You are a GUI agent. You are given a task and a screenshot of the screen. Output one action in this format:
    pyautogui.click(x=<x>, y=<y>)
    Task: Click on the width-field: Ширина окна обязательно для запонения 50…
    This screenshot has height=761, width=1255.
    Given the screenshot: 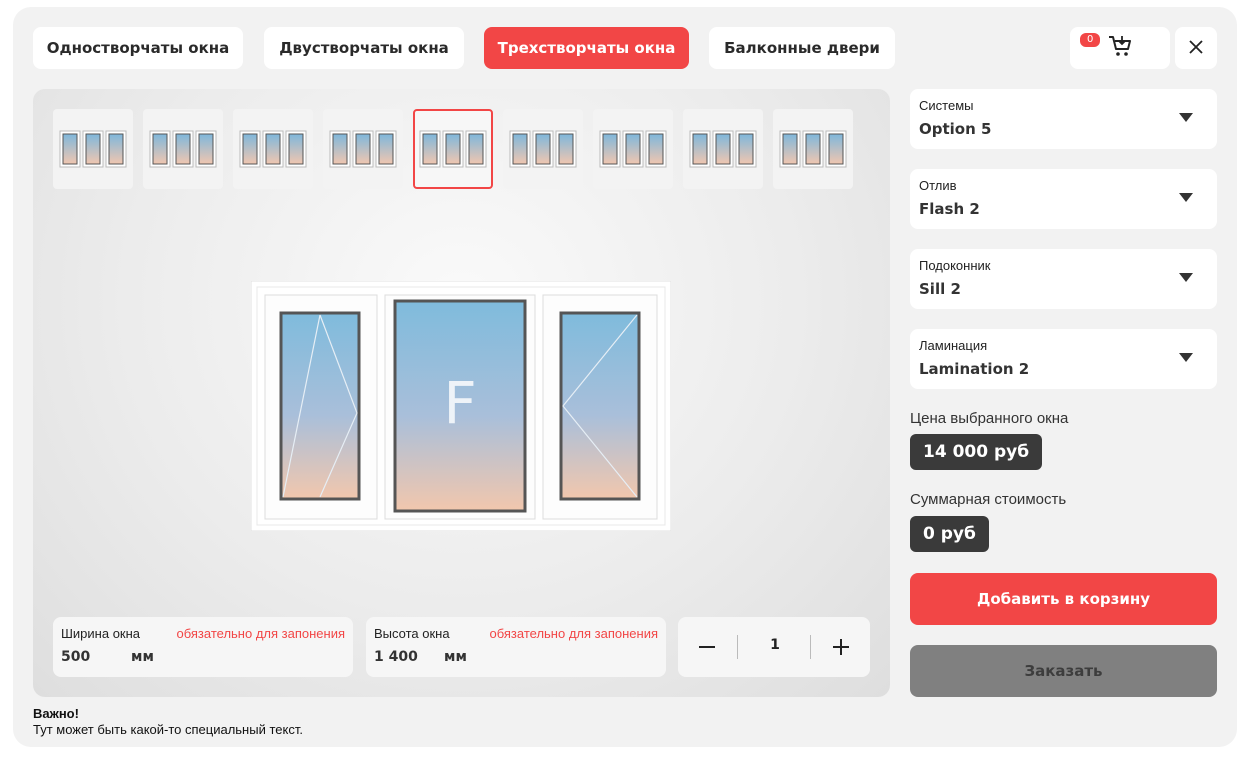 What is the action you would take?
    pyautogui.click(x=203, y=647)
    